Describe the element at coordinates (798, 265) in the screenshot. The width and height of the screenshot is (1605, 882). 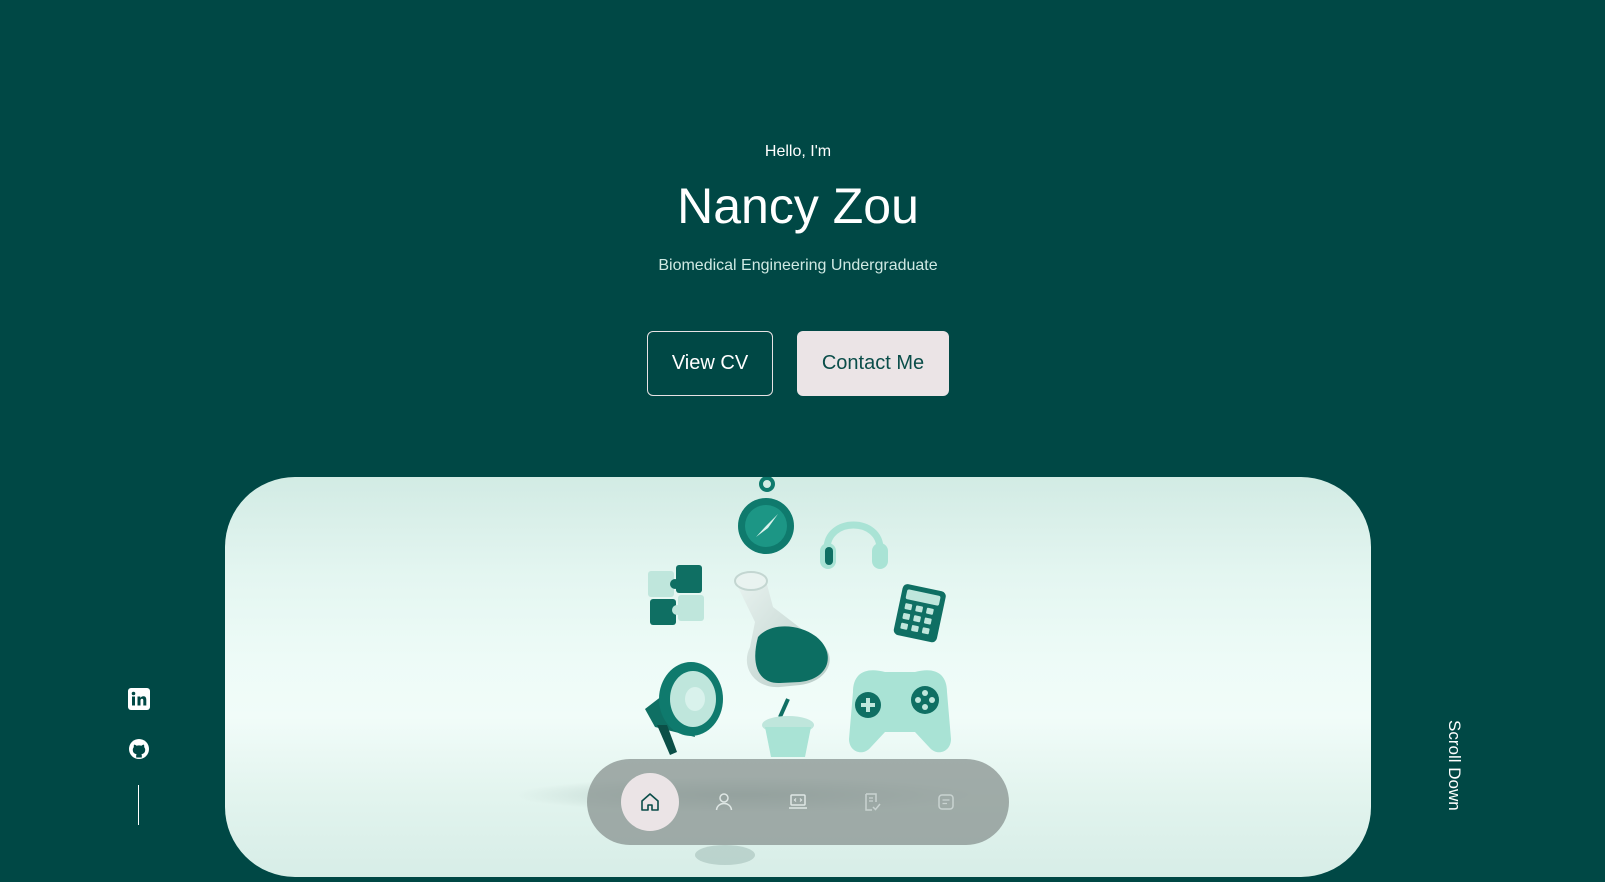
I see `hero-subtitle: Biomedical Engineering Undergraduate` at that location.